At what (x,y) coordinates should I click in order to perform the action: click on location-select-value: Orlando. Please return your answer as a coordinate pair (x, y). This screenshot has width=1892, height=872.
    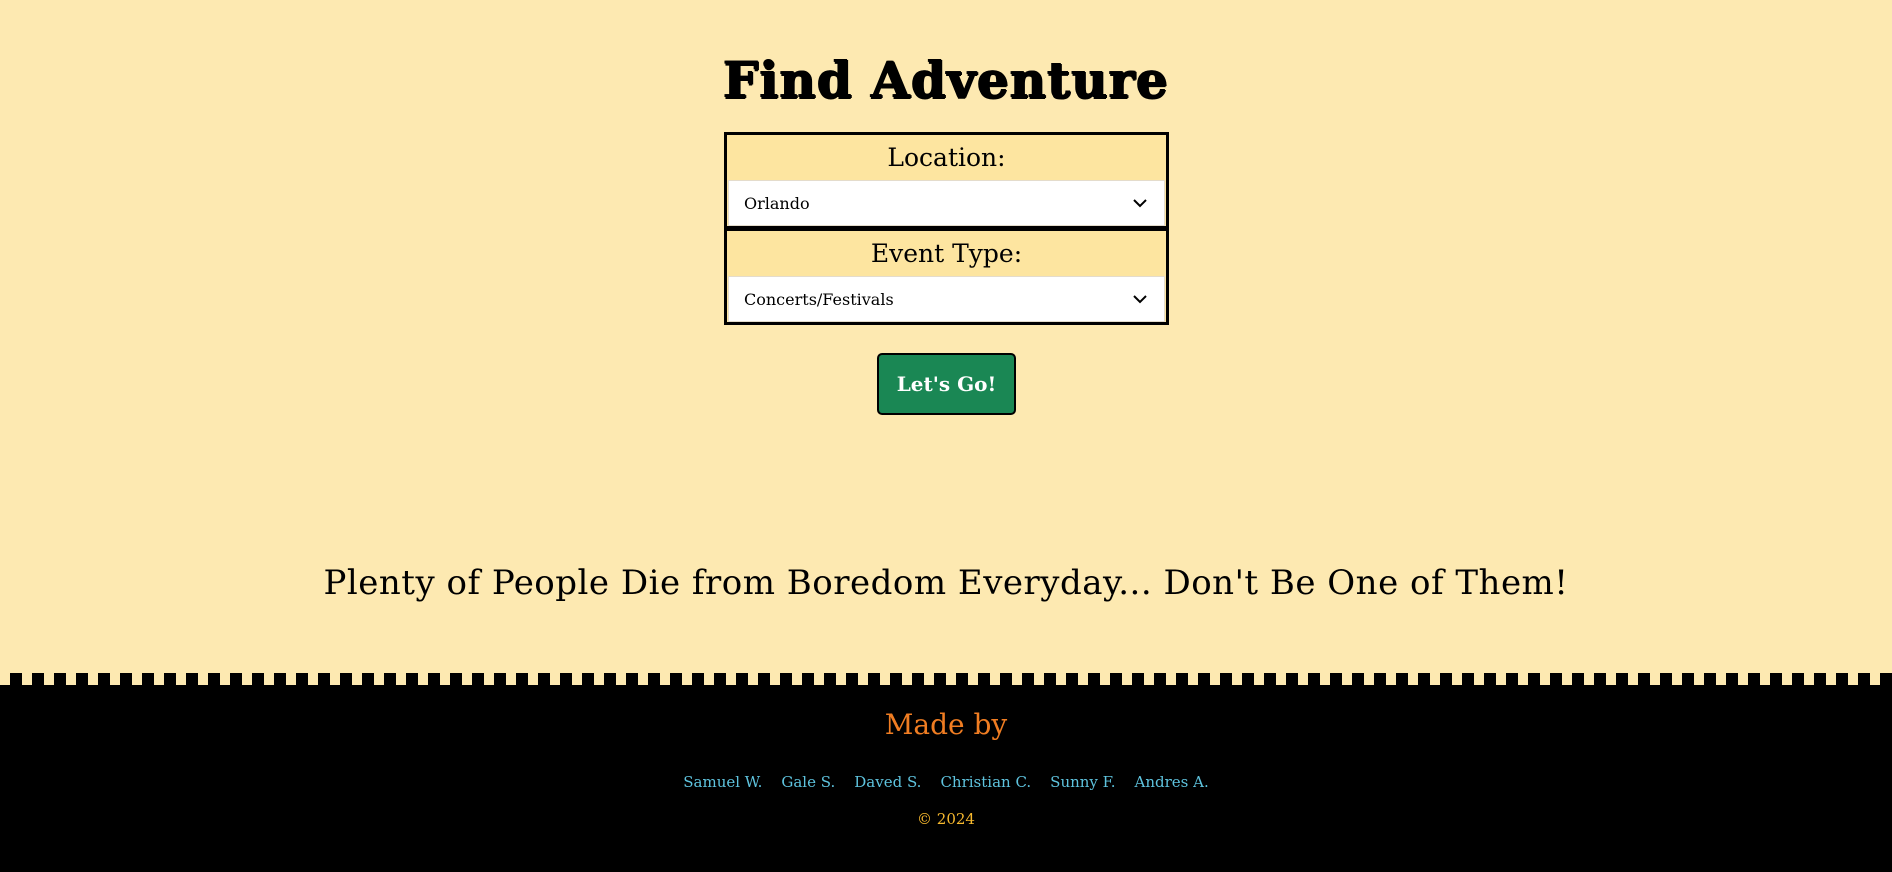
    Looking at the image, I should click on (777, 203).